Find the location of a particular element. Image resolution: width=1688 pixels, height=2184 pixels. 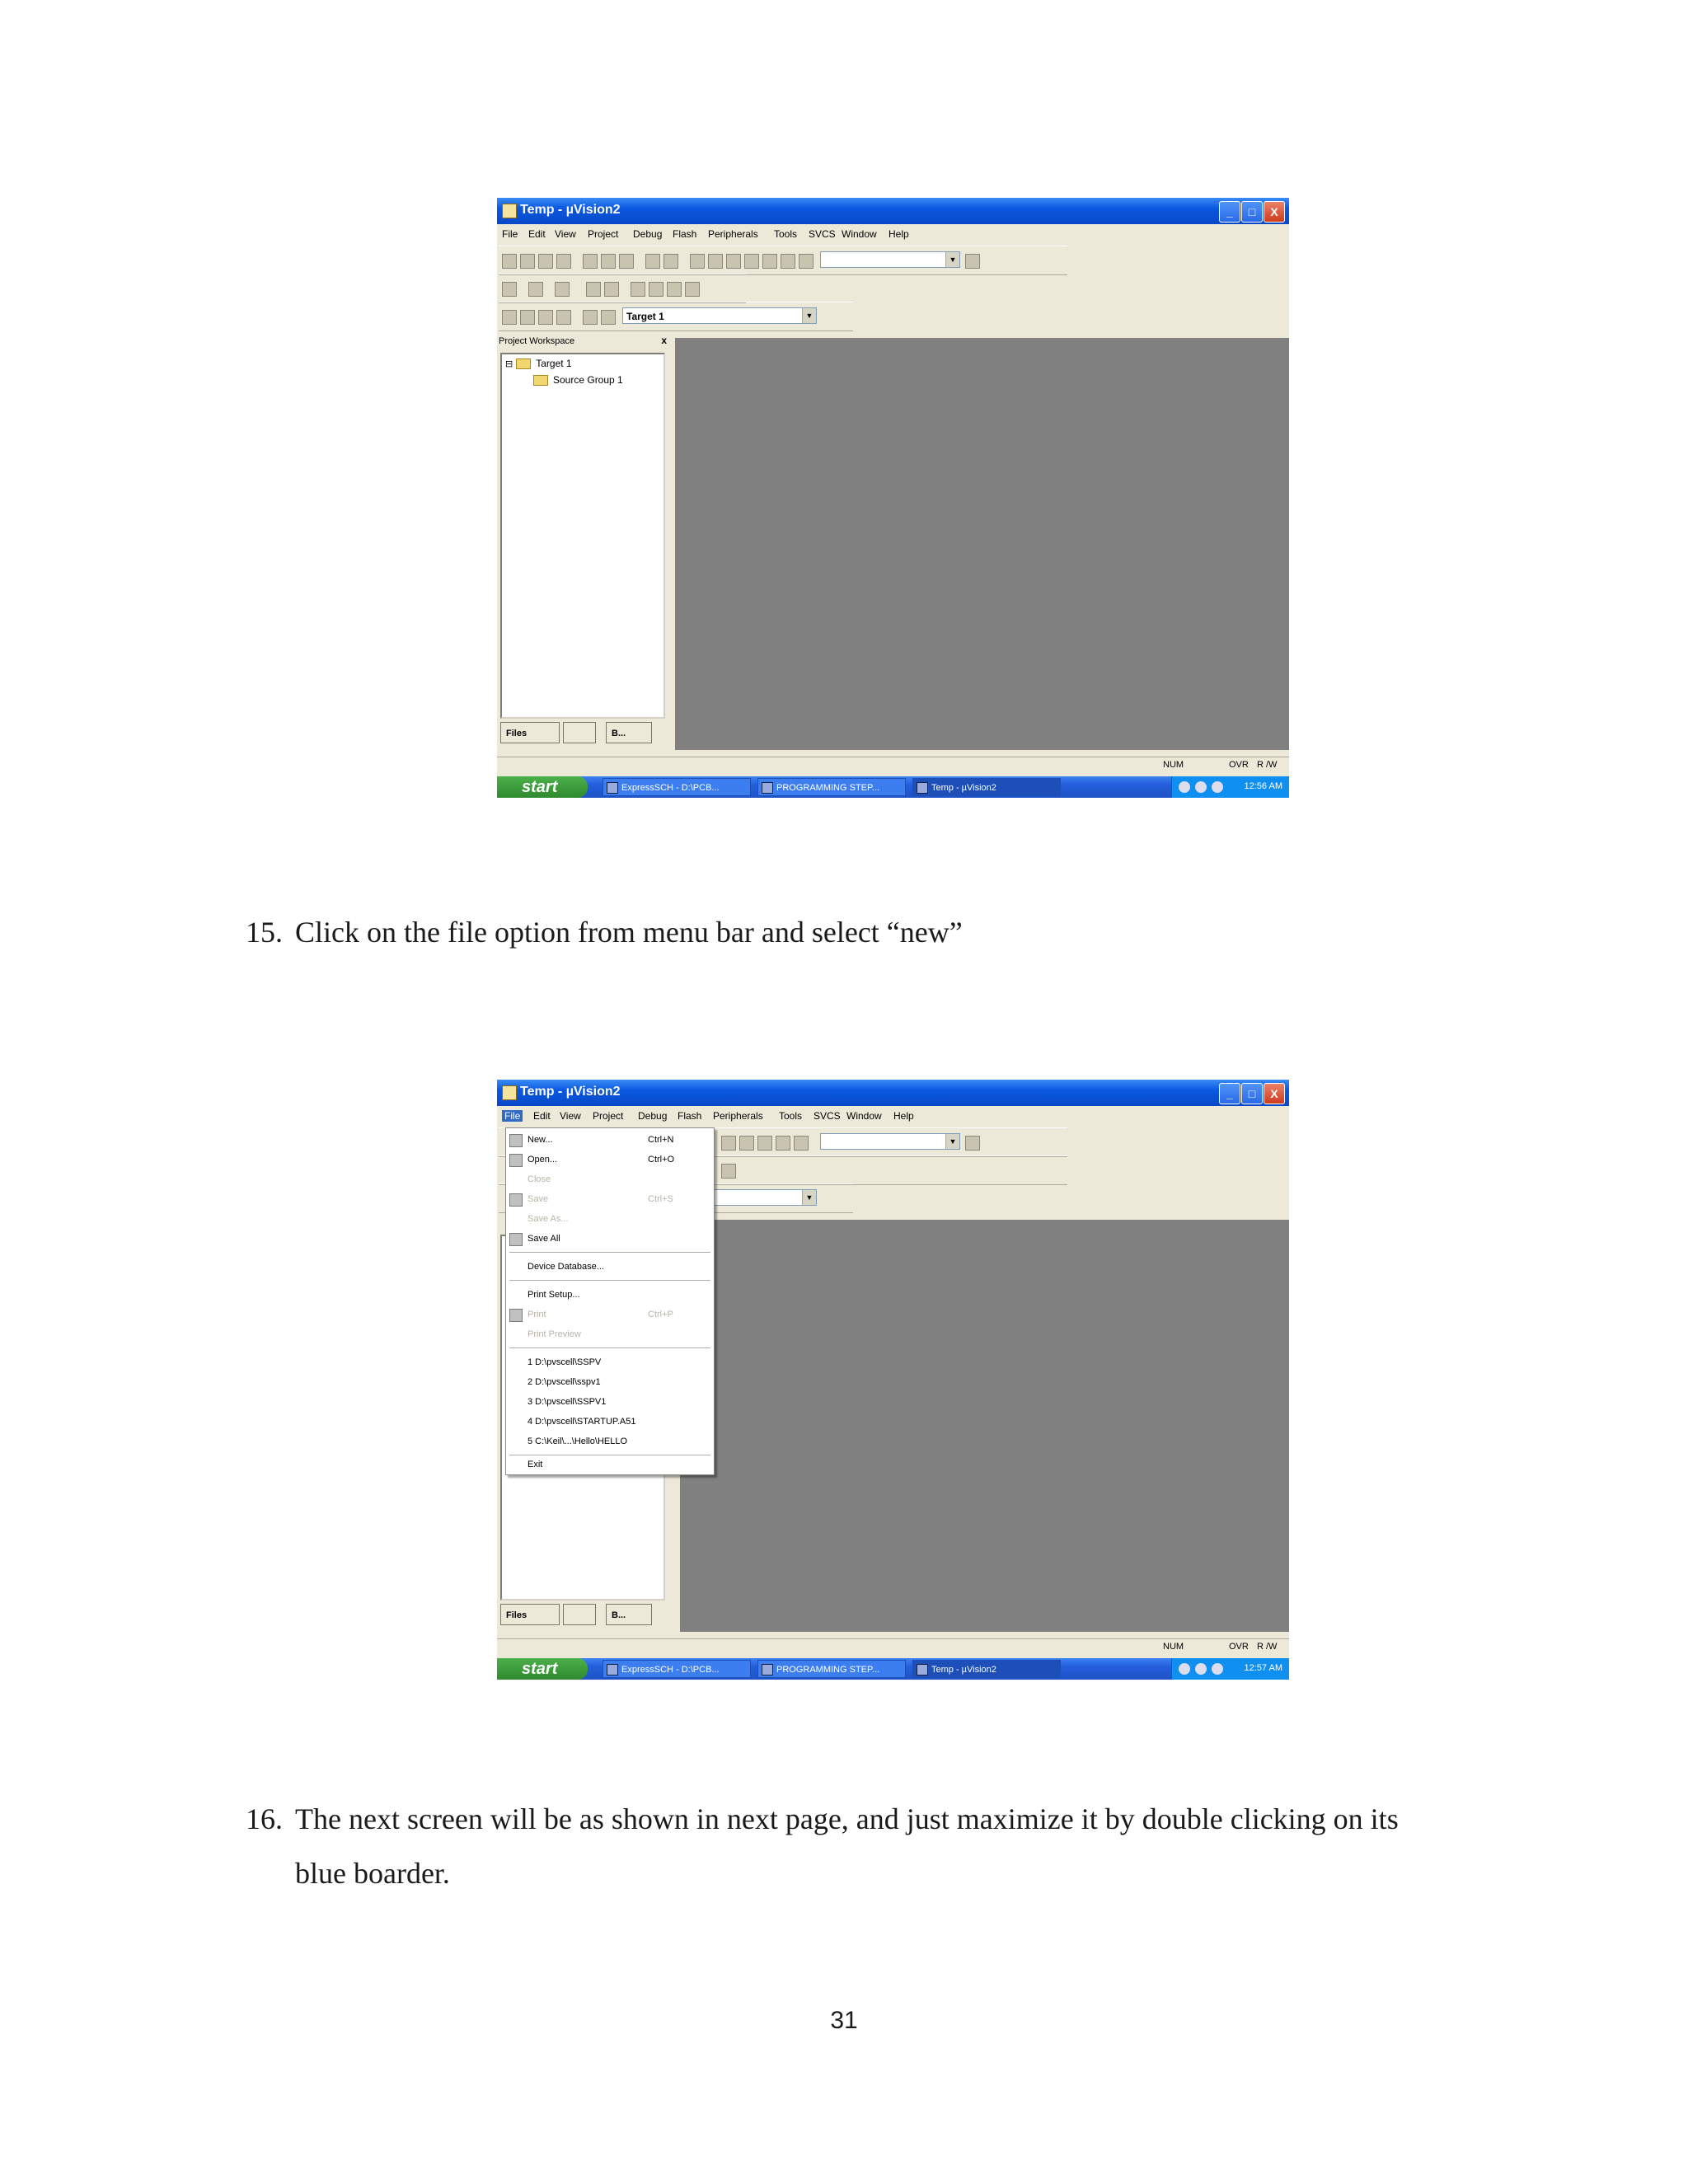

taskbar-item-uvision: Temp - µVision2 is located at coordinates (987, 1669).